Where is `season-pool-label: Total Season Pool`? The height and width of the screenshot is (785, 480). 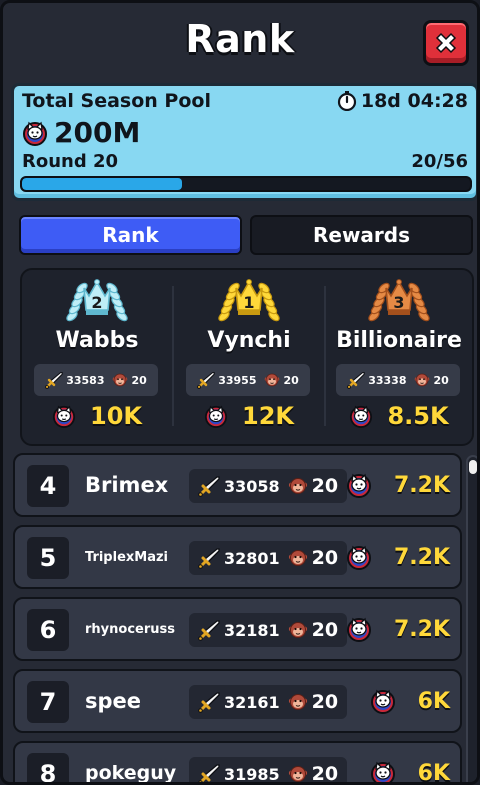 season-pool-label: Total Season Pool is located at coordinates (116, 101).